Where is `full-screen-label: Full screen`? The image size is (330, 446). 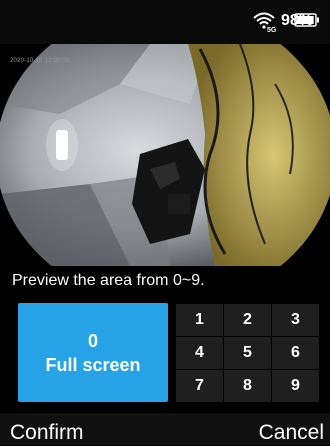
full-screen-label: Full screen is located at coordinates (93, 364).